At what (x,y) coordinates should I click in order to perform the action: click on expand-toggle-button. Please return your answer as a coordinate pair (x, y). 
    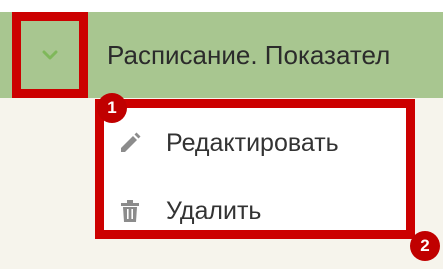
    Looking at the image, I should click on (50, 55).